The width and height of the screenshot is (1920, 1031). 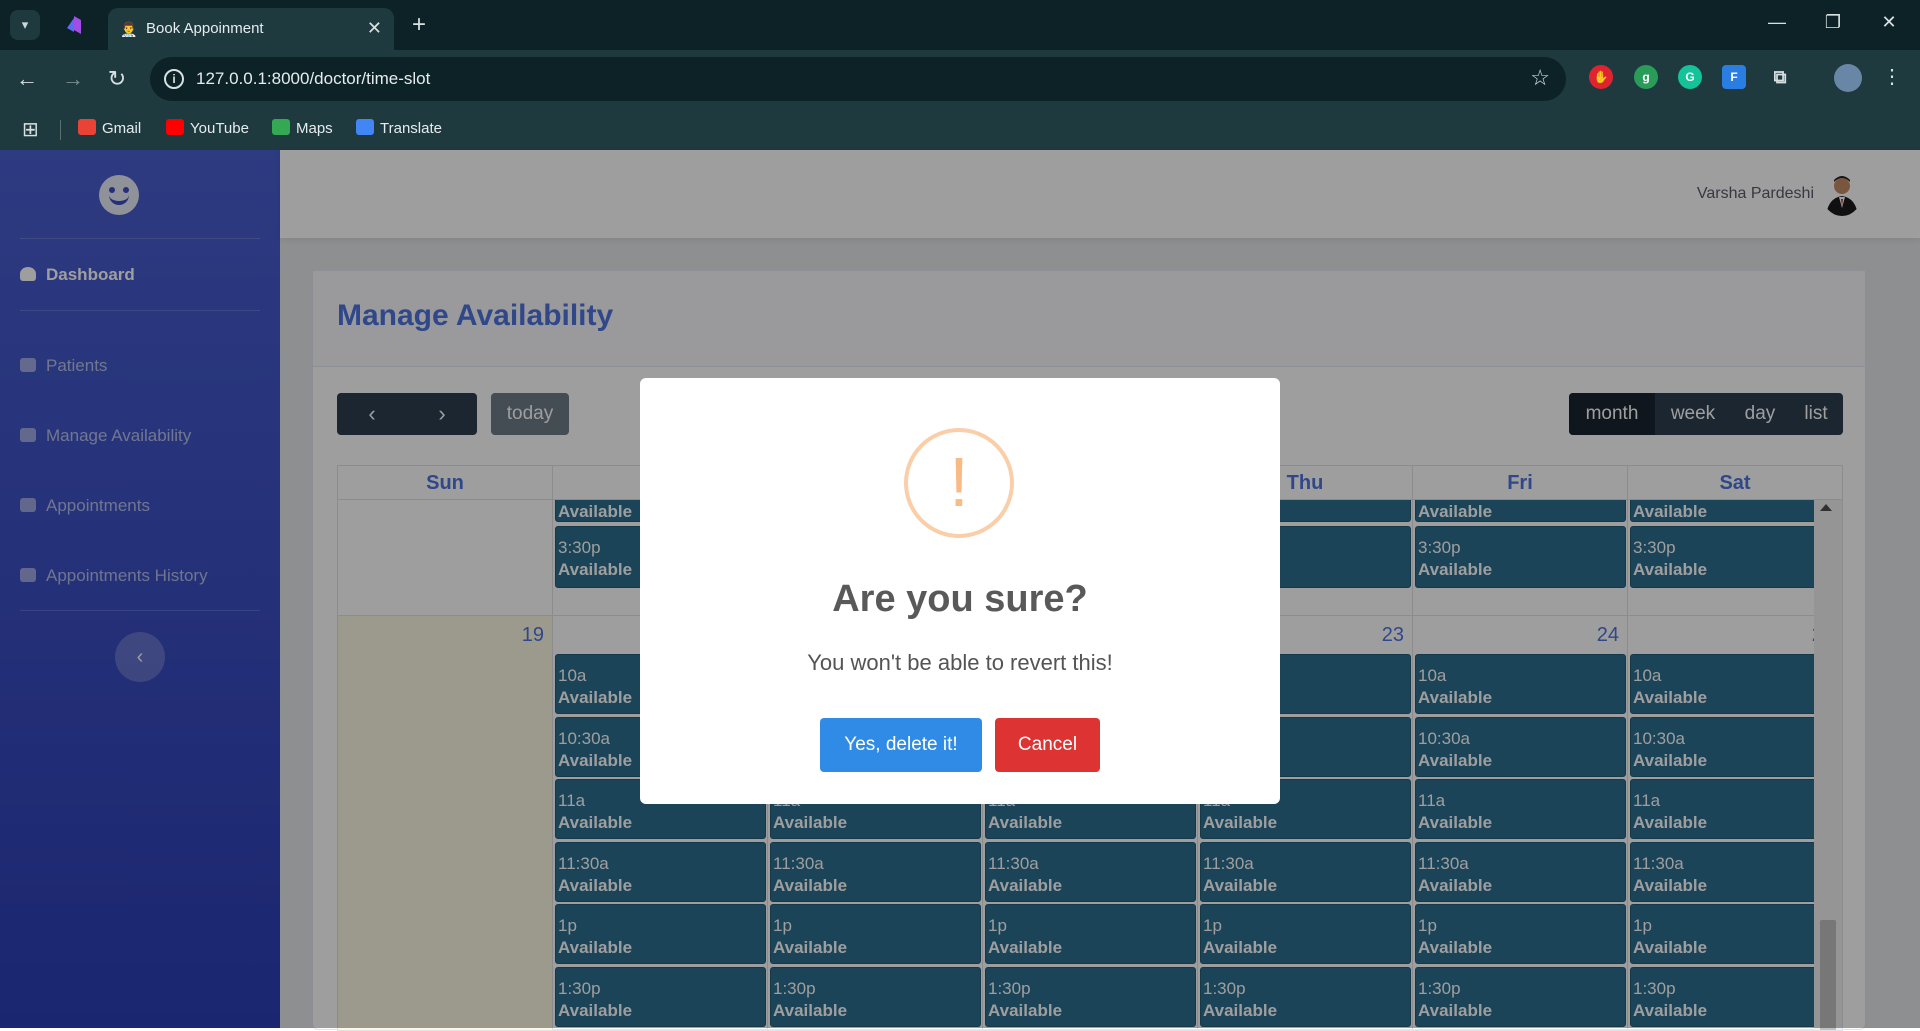 What do you see at coordinates (30, 129) in the screenshot?
I see `apps-grid-icon: ⊞` at bounding box center [30, 129].